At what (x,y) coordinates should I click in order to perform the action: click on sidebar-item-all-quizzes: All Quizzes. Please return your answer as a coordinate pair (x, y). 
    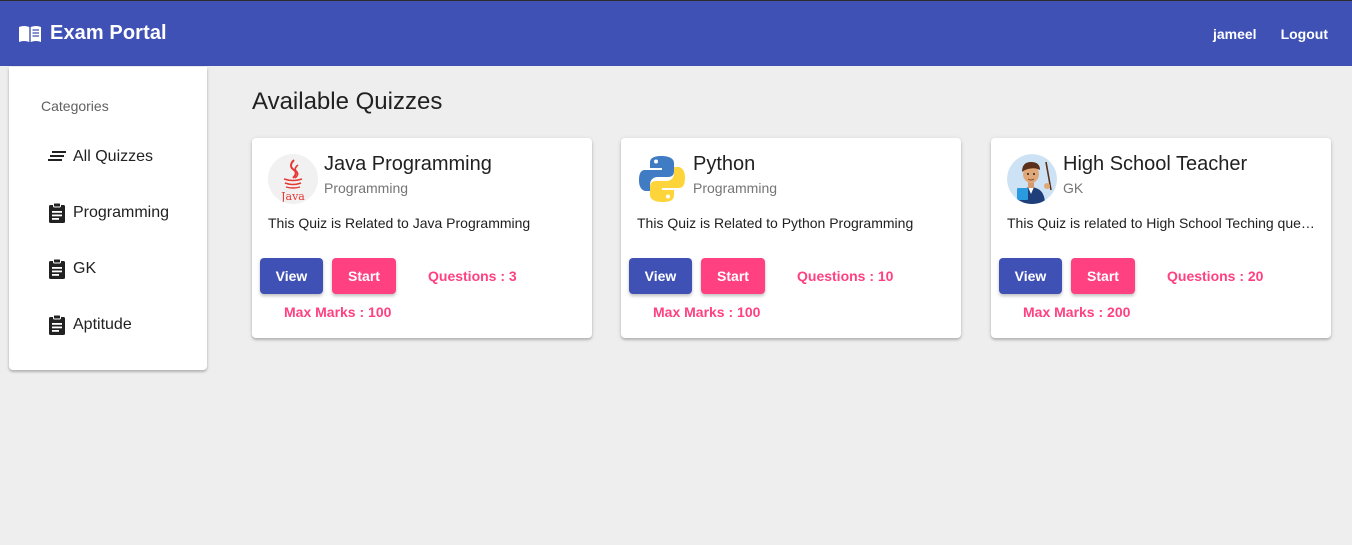
    Looking at the image, I should click on (108, 157).